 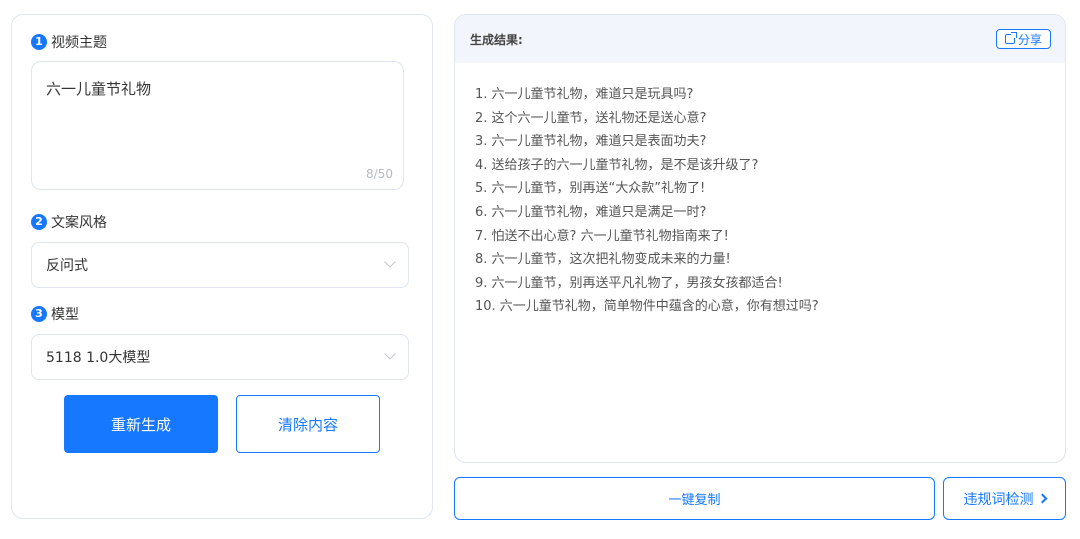 I want to click on list-item: 4. 送给孩子的六一儿童节礼物，是不是该升级了?, so click(x=617, y=165).